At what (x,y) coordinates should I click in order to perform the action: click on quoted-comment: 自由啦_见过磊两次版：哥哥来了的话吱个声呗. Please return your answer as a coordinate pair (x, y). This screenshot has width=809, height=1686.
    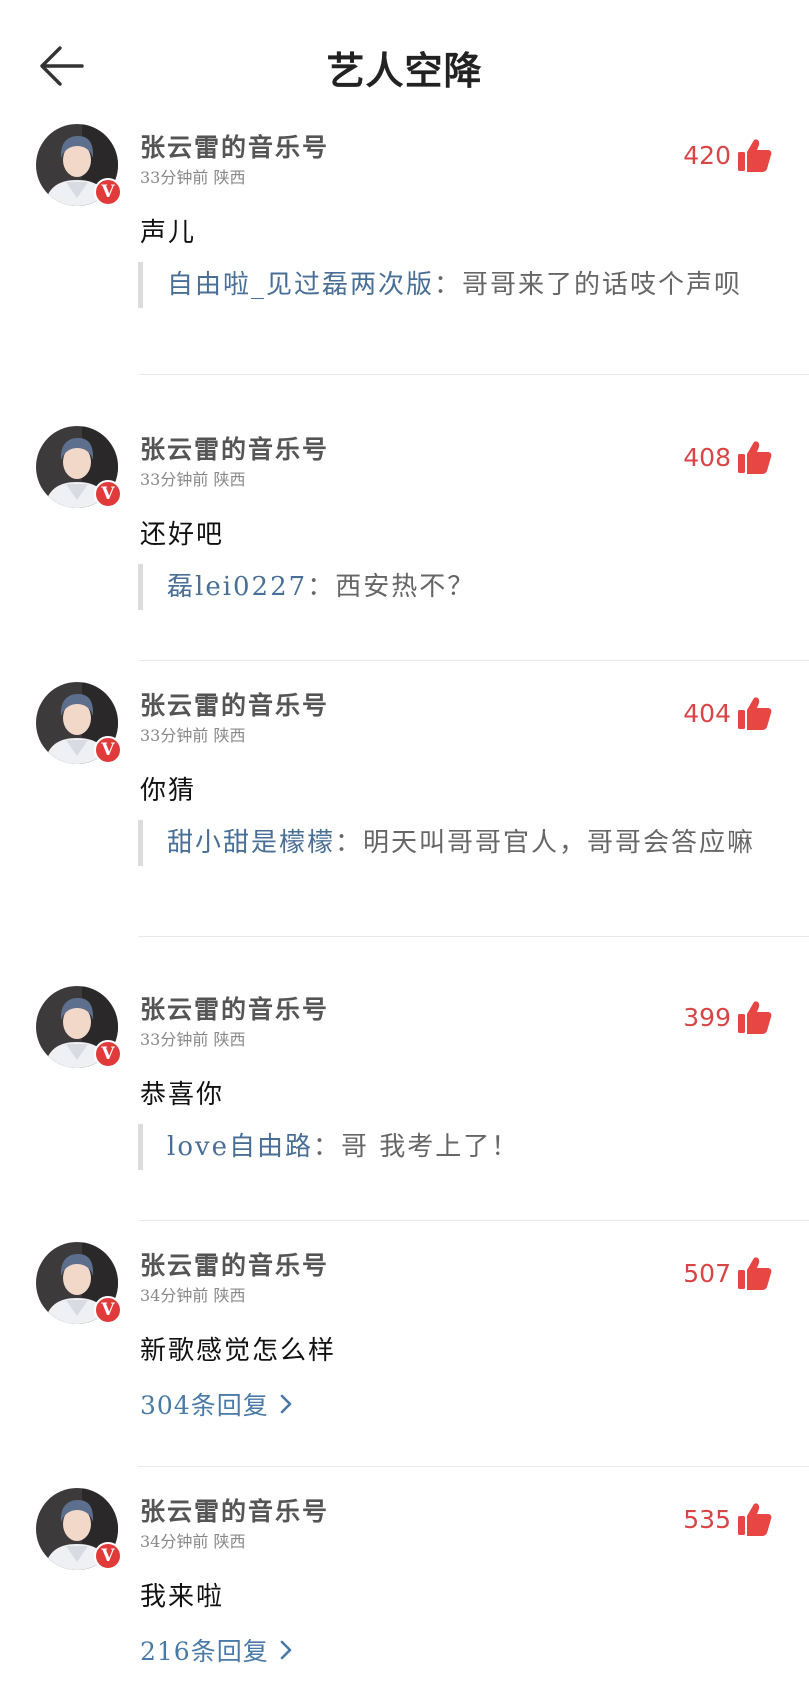
    Looking at the image, I should click on (448, 285).